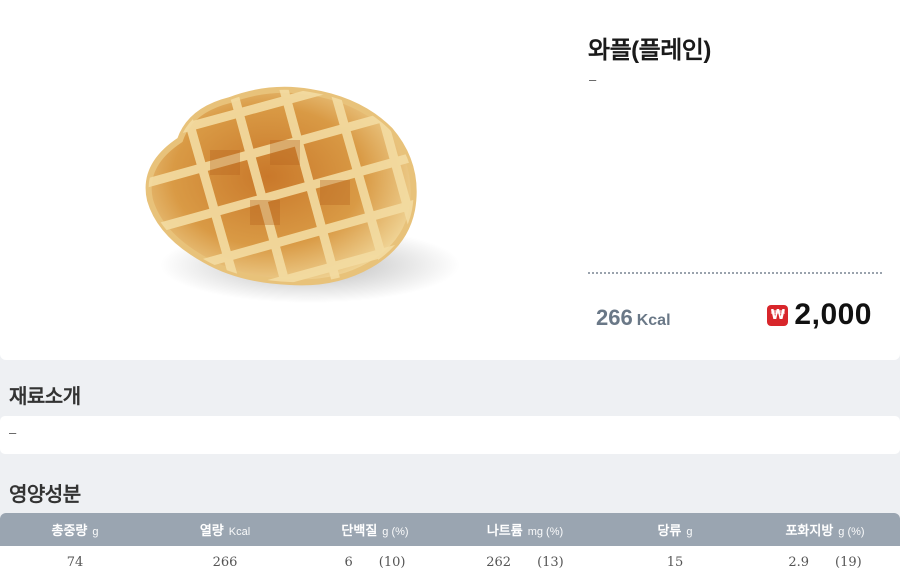  What do you see at coordinates (593, 79) in the screenshot?
I see `product-description: –` at bounding box center [593, 79].